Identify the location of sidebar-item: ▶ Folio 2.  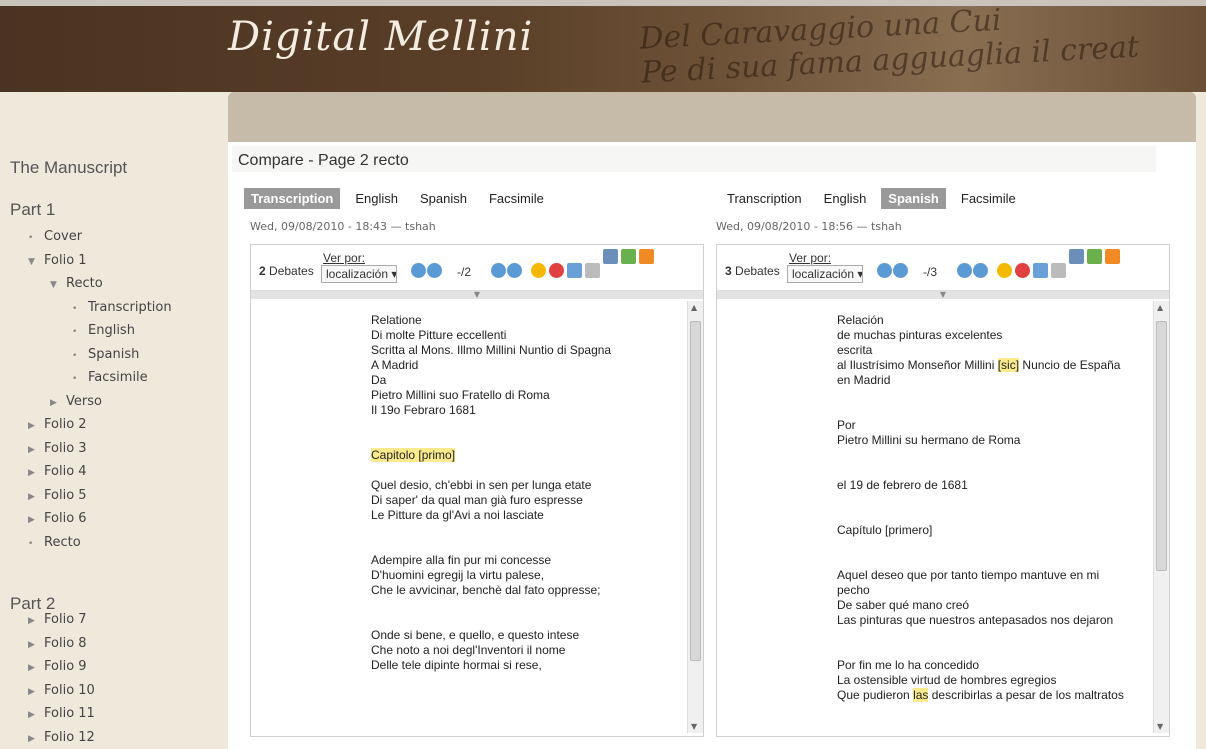
(57, 424).